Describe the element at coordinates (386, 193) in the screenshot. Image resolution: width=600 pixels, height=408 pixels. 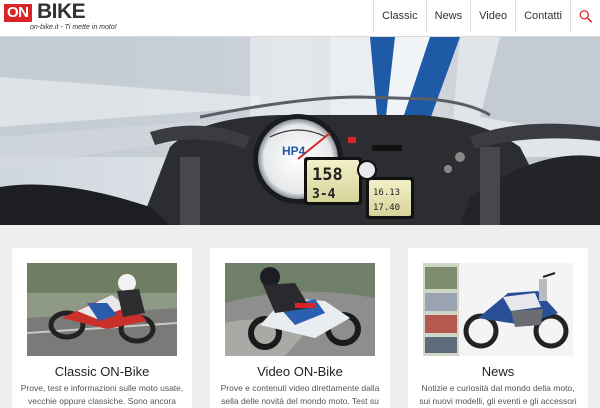
I see `dash-odo-top: 16.13` at that location.